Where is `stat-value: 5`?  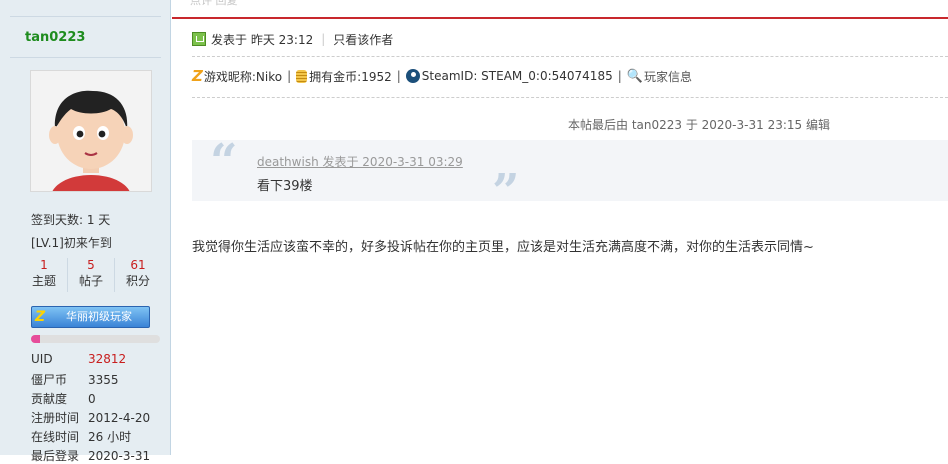 stat-value: 5 is located at coordinates (91, 265).